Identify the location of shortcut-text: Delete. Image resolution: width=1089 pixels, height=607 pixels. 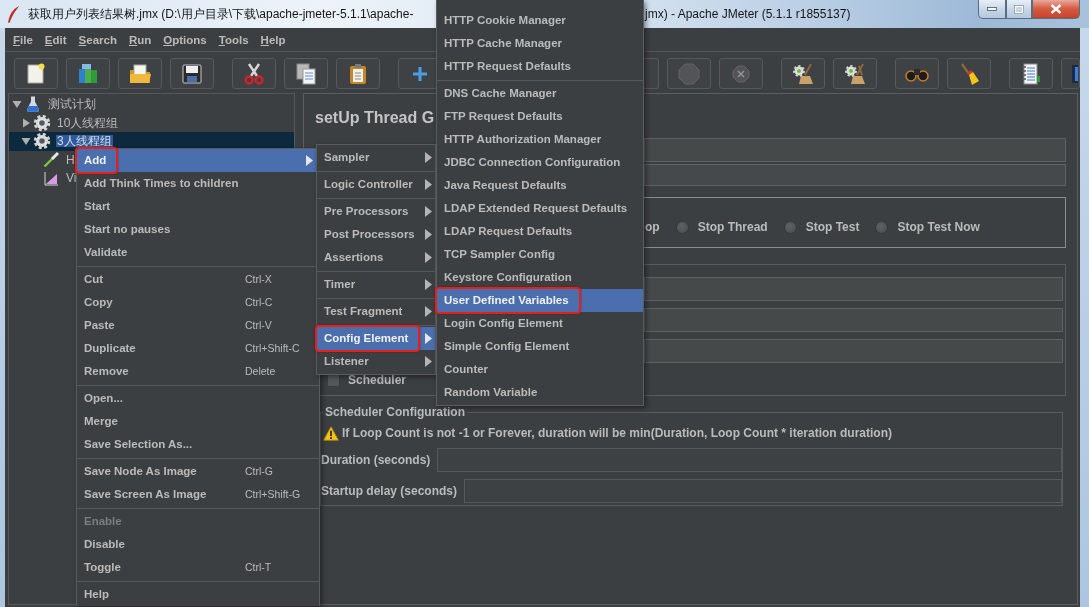
(260, 371).